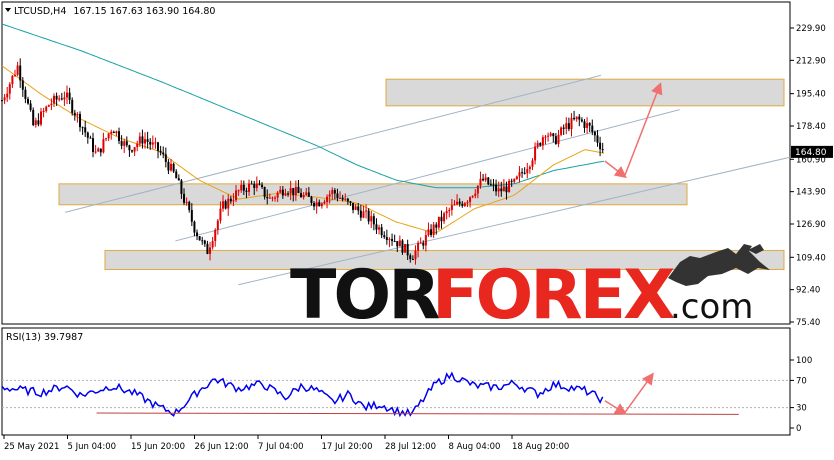  Describe the element at coordinates (540, 447) in the screenshot. I see `time-tick-label: 18 Aug 20:00` at that location.